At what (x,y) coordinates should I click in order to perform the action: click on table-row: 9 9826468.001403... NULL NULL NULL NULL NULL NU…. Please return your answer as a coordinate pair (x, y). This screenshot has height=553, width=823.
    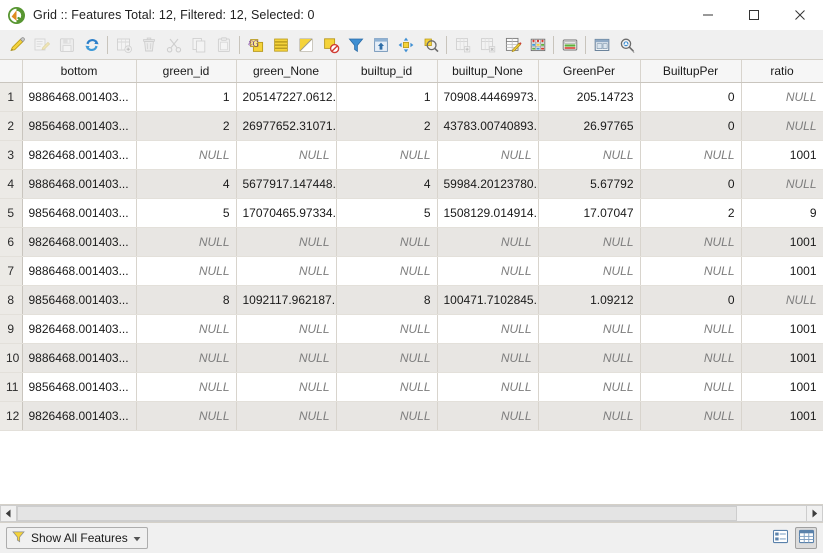
    Looking at the image, I should click on (411, 329).